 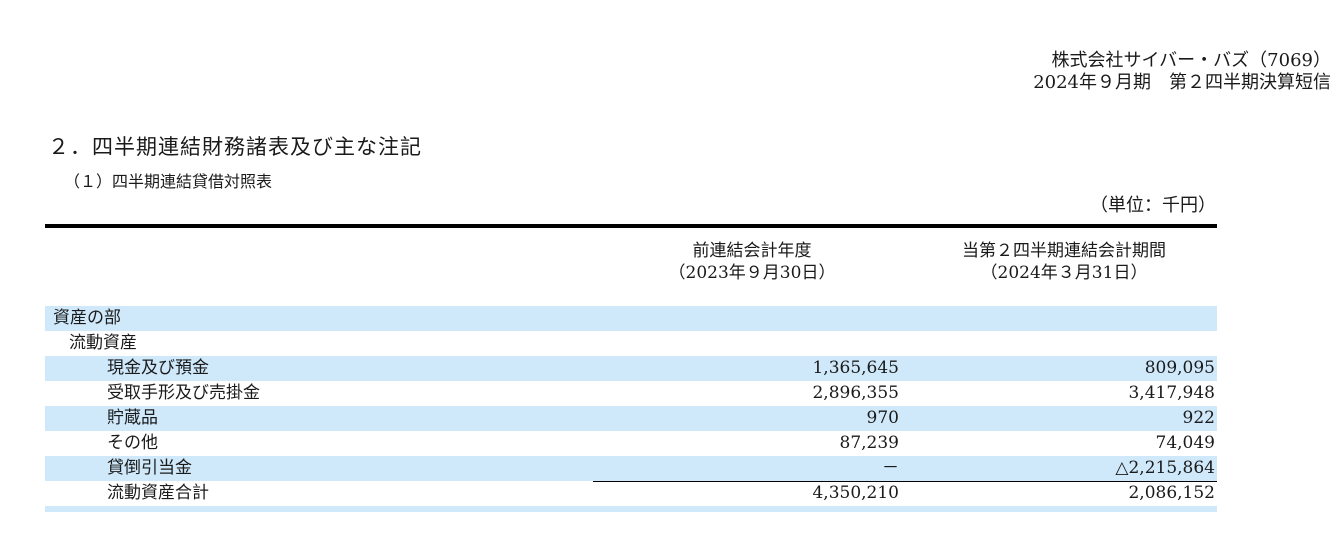 I want to click on table-row-cut-off, so click(x=631, y=509).